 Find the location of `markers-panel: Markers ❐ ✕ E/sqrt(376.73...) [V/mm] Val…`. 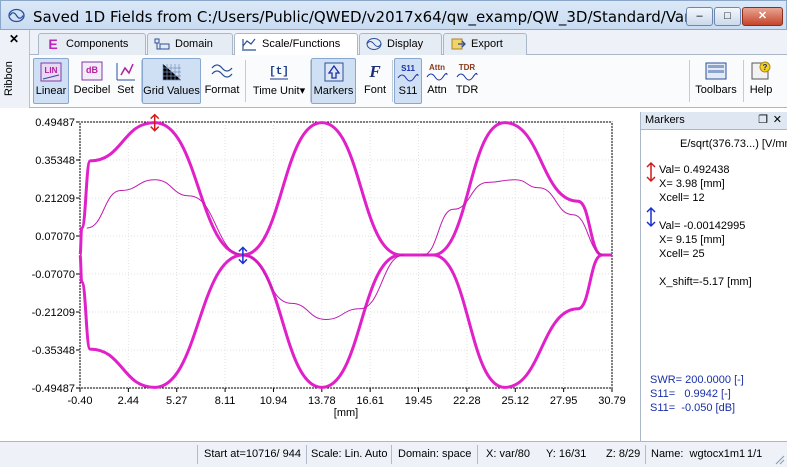

markers-panel: Markers ❐ ✕ E/sqrt(376.73...) [V/mm] Val… is located at coordinates (713, 276).